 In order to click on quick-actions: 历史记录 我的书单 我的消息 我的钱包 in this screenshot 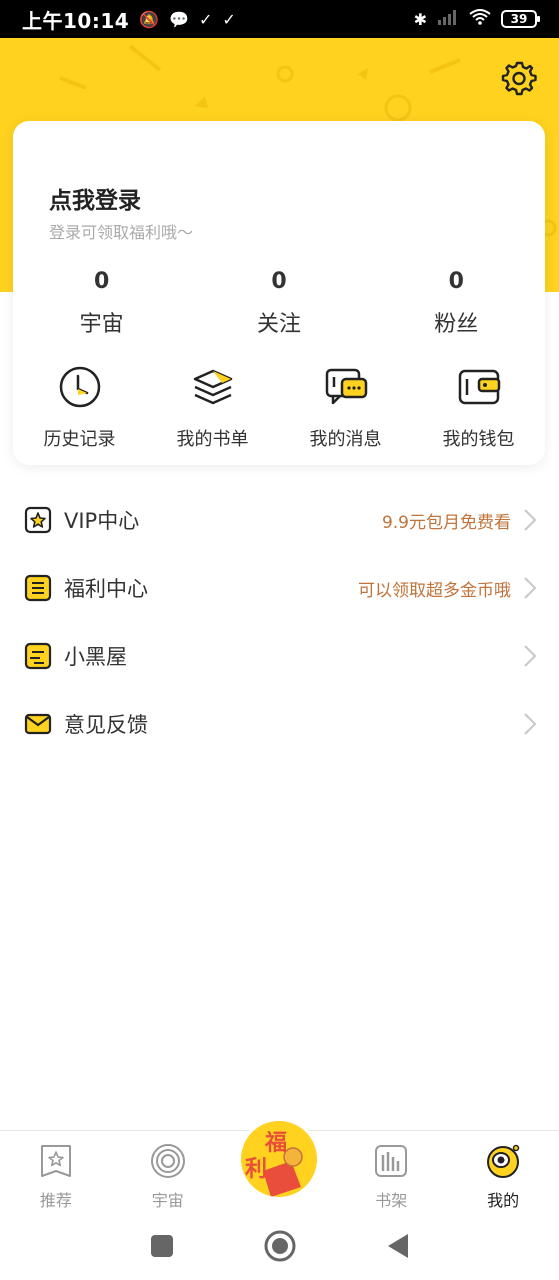, I will do `click(279, 408)`.